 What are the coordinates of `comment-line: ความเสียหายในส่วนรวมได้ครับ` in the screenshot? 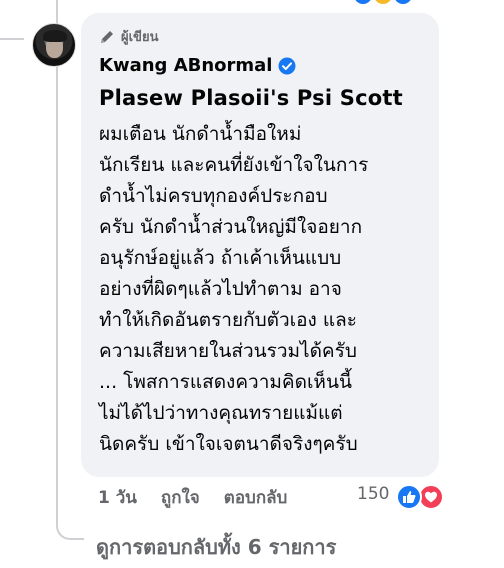 It's located at (228, 351).